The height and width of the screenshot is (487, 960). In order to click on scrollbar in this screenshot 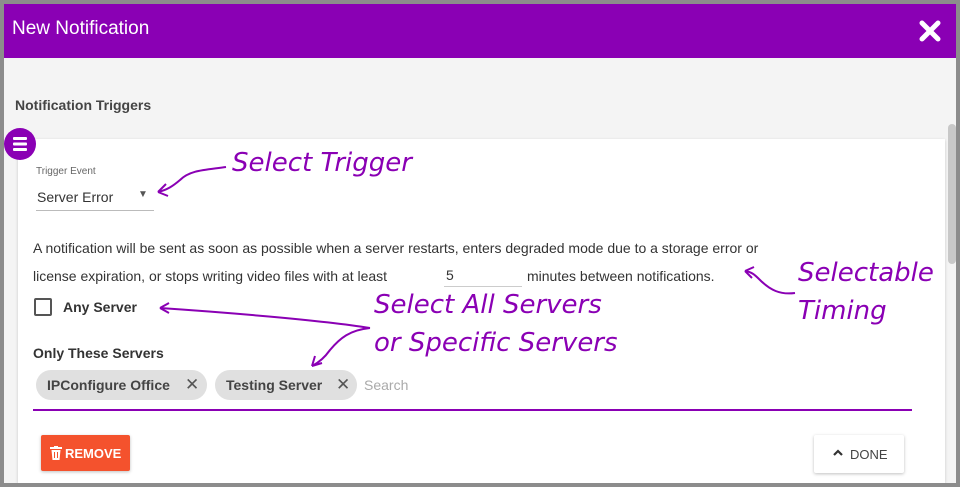, I will do `click(952, 194)`.